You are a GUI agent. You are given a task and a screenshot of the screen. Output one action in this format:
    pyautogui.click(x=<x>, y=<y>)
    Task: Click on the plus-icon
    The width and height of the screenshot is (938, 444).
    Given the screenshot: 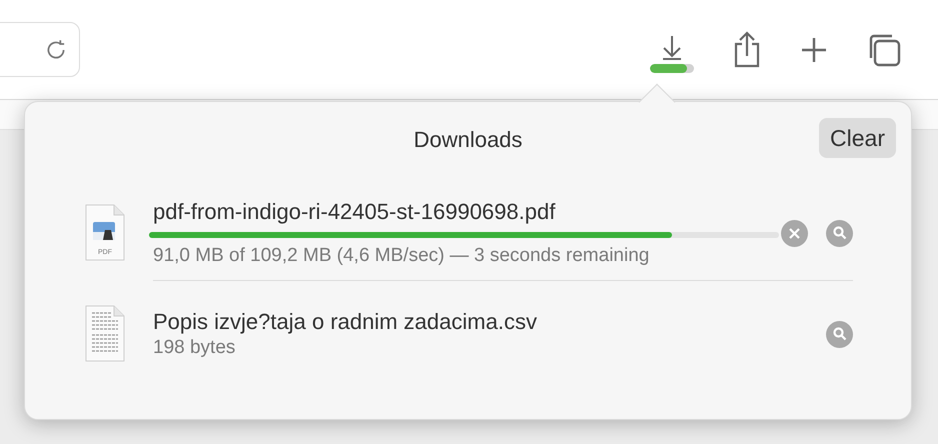 What is the action you would take?
    pyautogui.click(x=814, y=50)
    